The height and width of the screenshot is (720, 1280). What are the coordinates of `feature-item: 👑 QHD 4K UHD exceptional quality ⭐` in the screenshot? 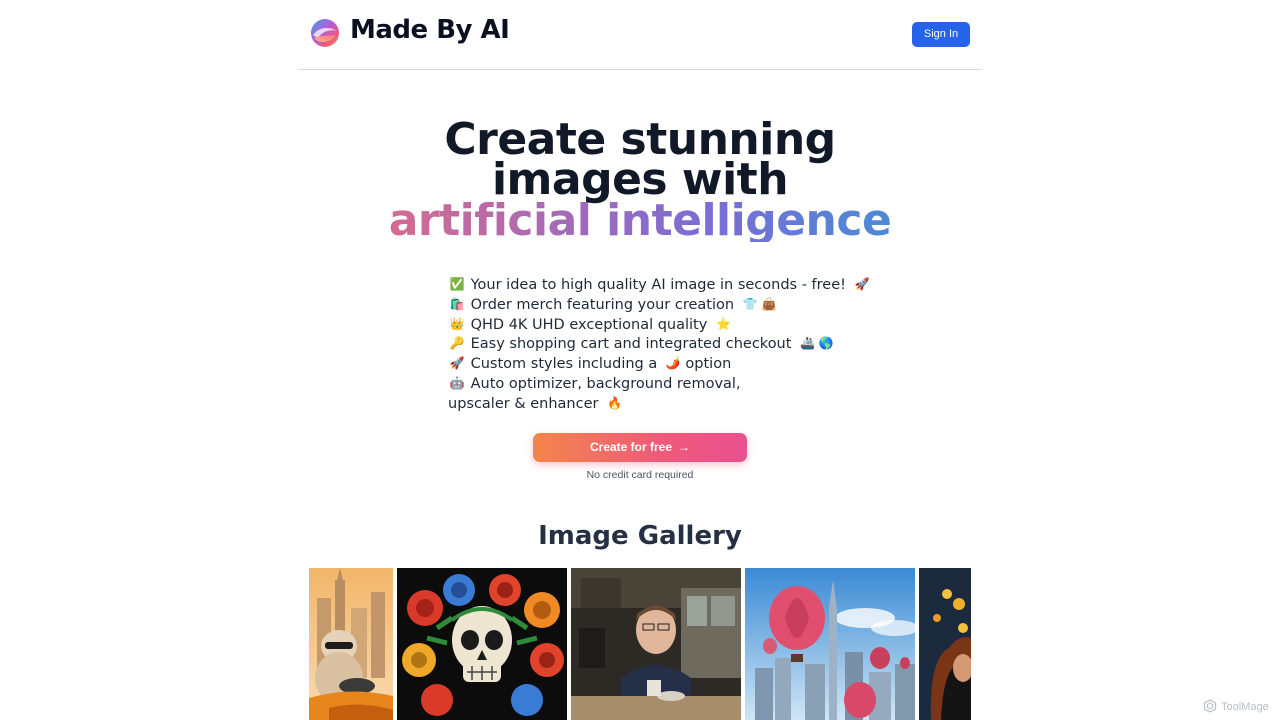 It's located at (623, 325).